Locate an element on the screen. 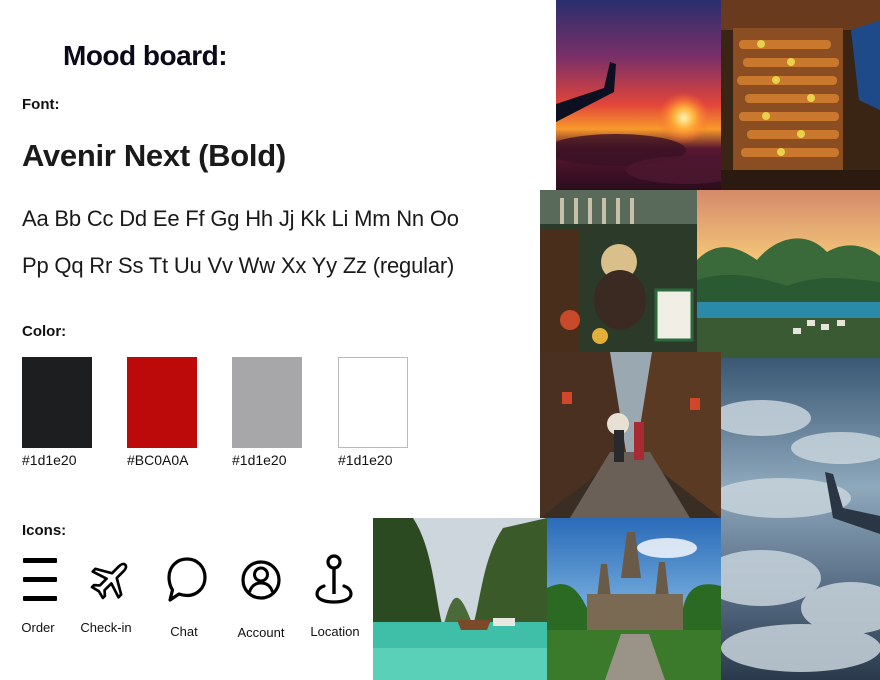 The width and height of the screenshot is (880, 680). account-icon is located at coordinates (261, 581).